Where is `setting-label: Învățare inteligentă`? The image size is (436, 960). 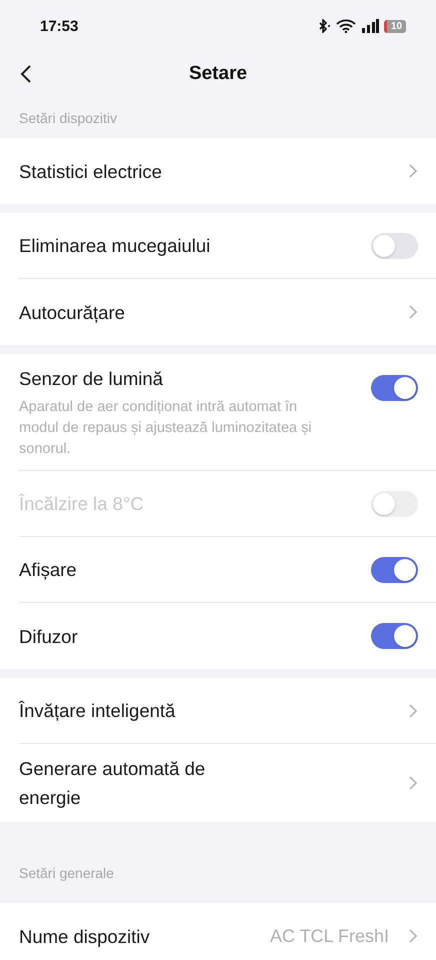
setting-label: Învățare inteligentă is located at coordinates (97, 711).